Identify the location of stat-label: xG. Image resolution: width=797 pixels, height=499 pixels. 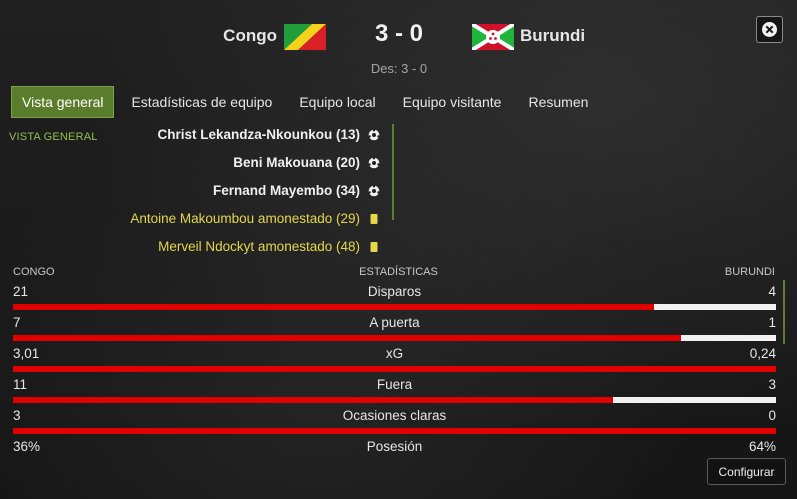
(394, 353).